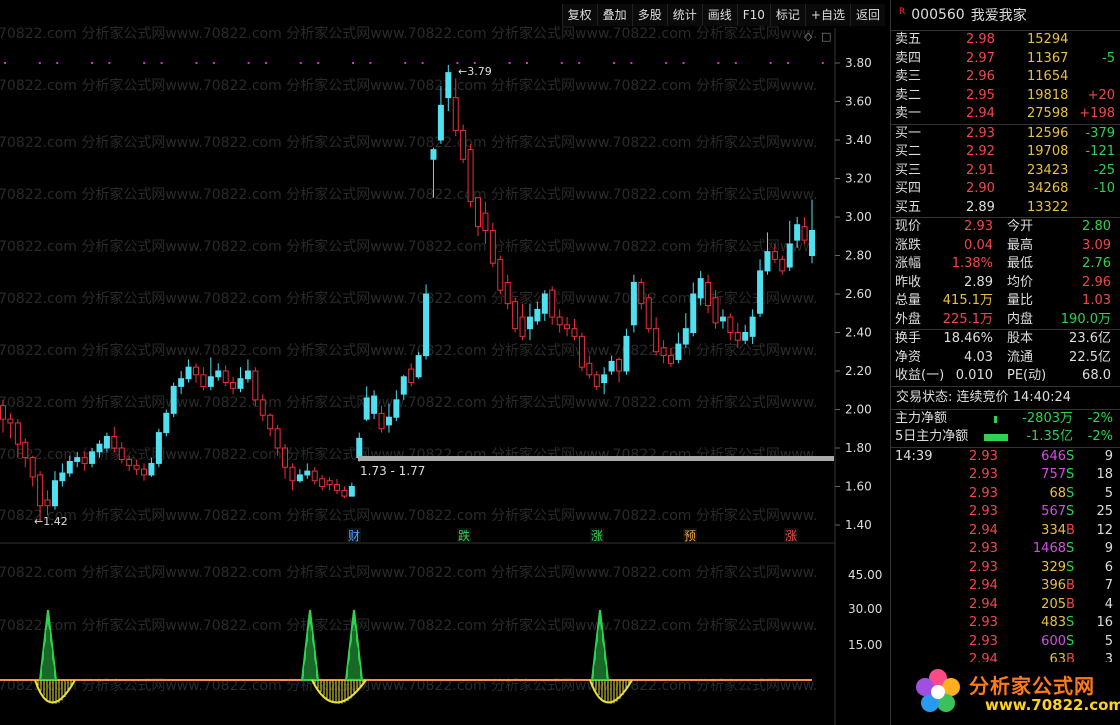 The width and height of the screenshot is (1120, 725). Describe the element at coordinates (1005, 586) in the screenshot. I see `tick-row: 2.94 396 B 7` at that location.